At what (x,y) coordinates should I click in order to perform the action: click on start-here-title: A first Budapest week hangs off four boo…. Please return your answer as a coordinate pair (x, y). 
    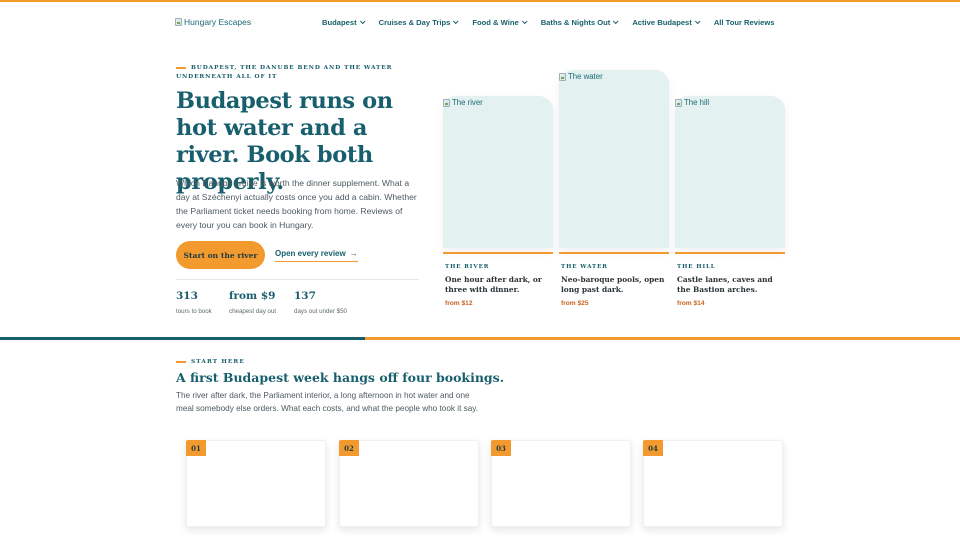
    Looking at the image, I should click on (340, 377).